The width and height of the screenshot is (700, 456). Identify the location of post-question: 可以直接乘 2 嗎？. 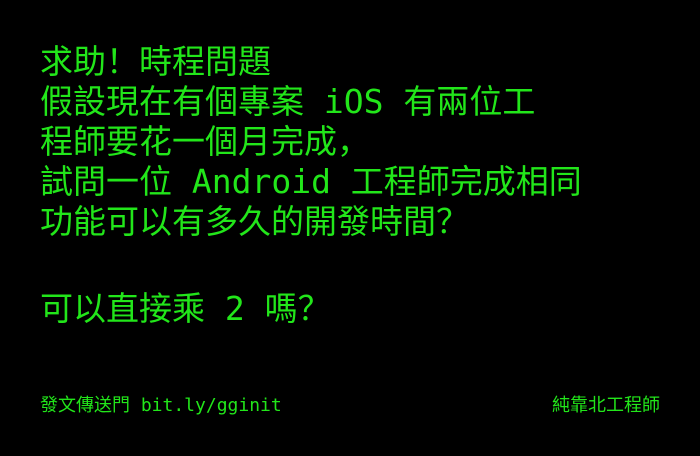
(185, 308).